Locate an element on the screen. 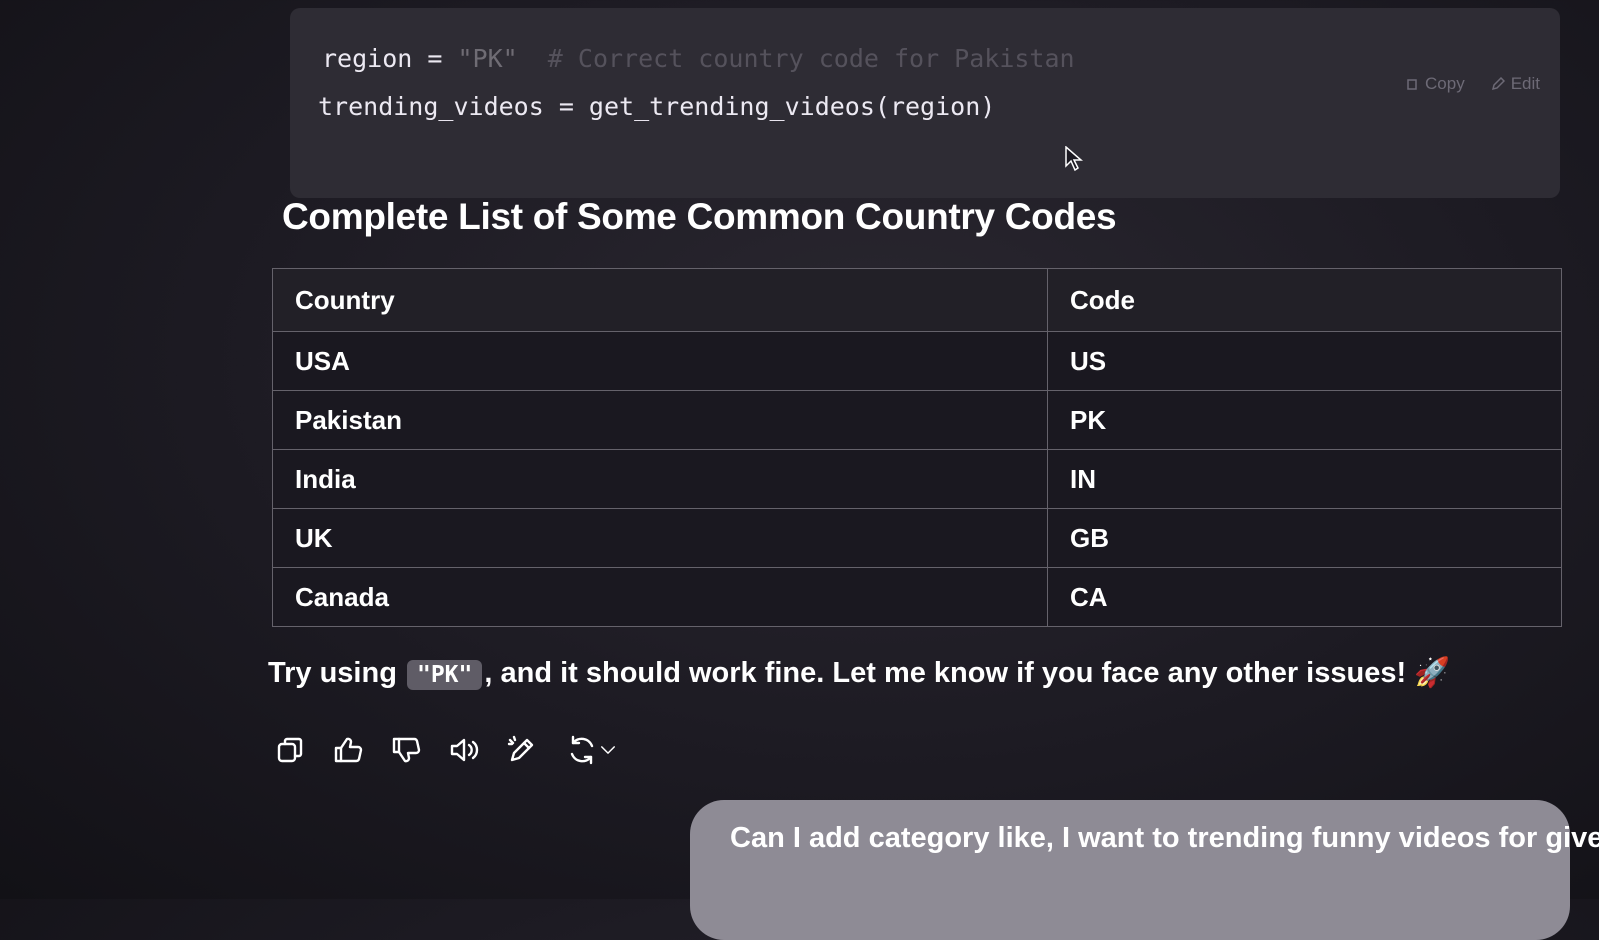 The height and width of the screenshot is (940, 1599). code-cell: CA is located at coordinates (1304, 597).